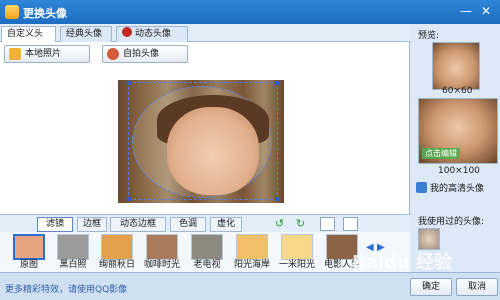 The image size is (500, 300). I want to click on filter-item: 老电视, so click(207, 253).